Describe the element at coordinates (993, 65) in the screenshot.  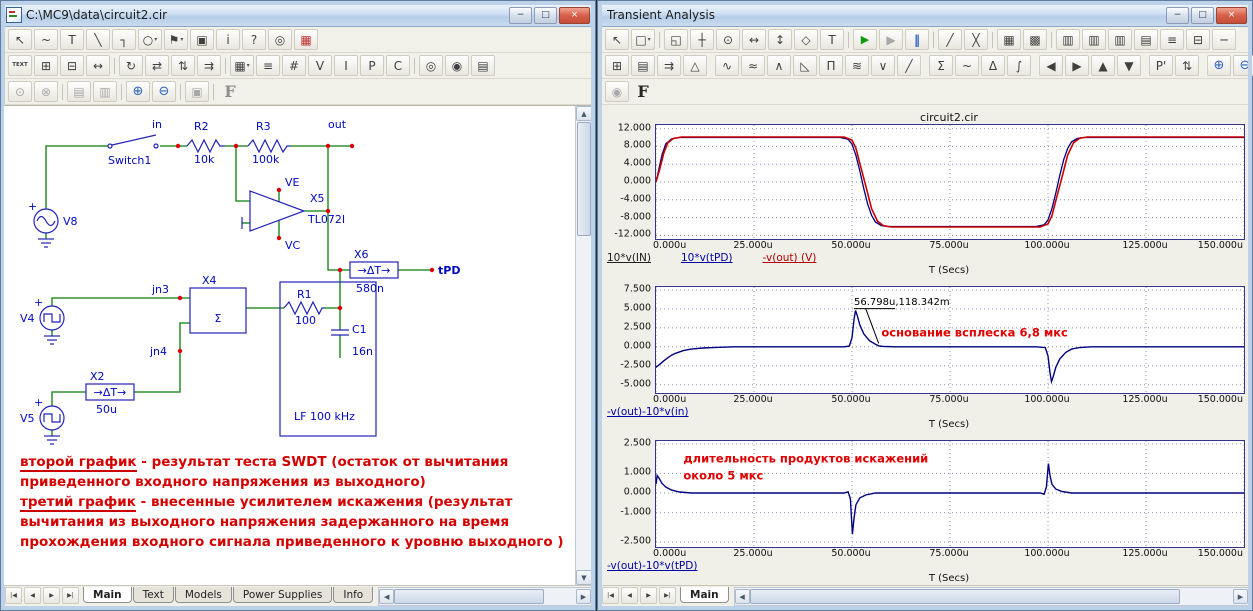
I see `derivative-icon: Δ` at that location.